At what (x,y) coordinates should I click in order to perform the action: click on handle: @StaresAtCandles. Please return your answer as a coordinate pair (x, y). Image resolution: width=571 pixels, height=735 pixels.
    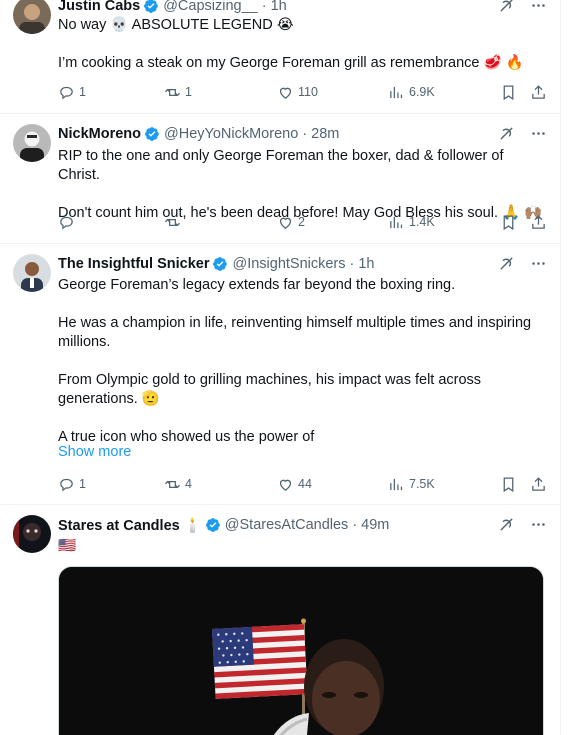
    Looking at the image, I should click on (287, 525).